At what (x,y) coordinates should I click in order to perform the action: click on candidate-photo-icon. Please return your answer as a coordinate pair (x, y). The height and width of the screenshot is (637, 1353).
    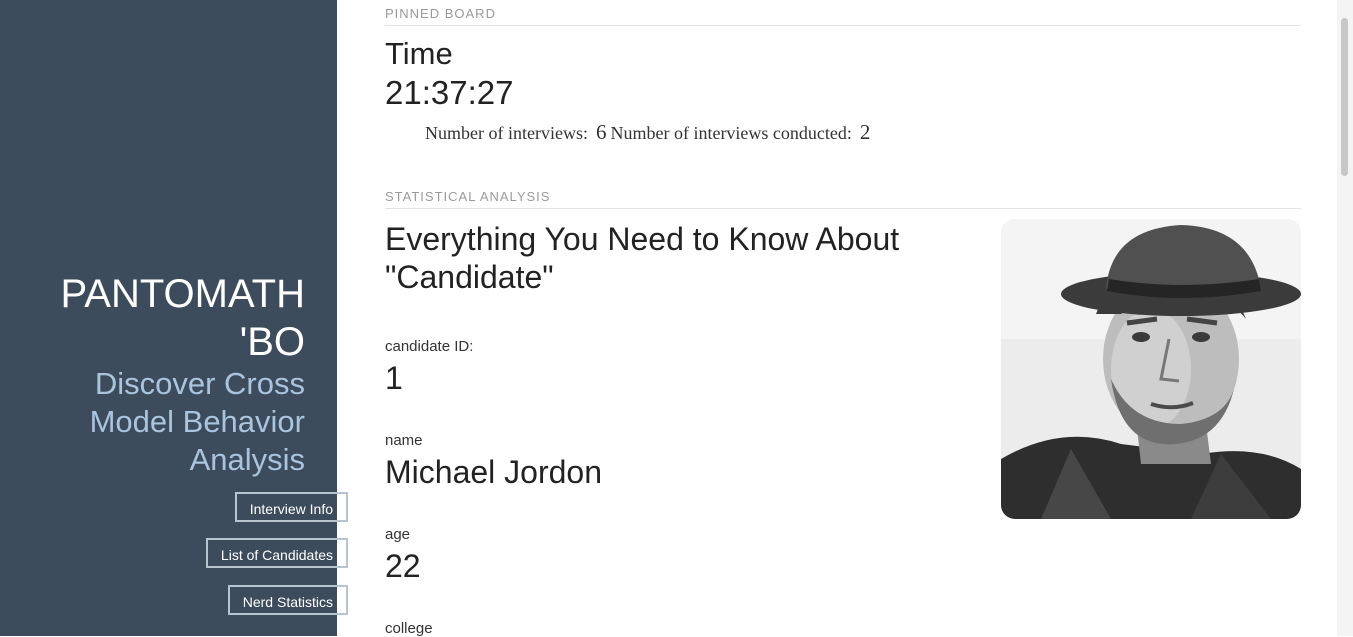
    Looking at the image, I should click on (1151, 369).